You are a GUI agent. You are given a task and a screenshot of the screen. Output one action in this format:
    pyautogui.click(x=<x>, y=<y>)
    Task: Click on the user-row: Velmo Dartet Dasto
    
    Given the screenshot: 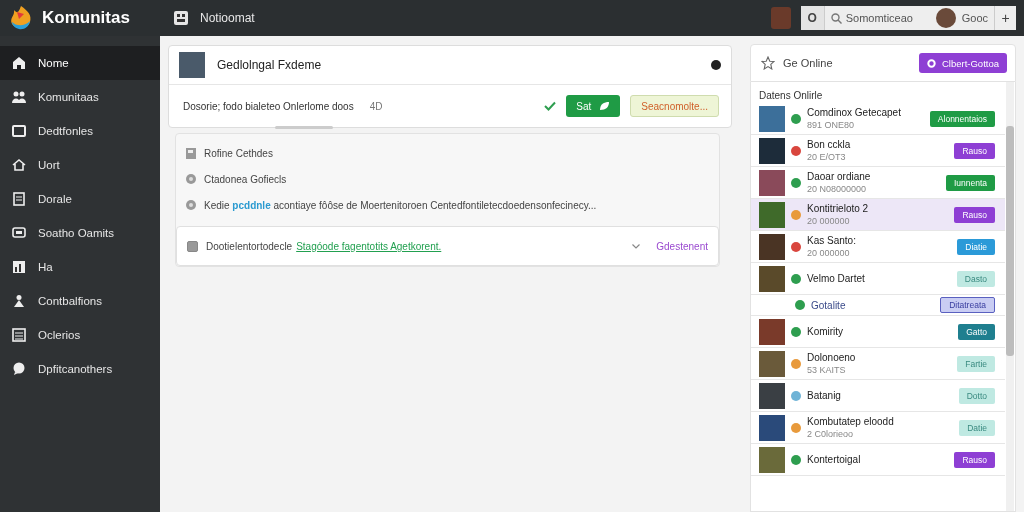 What is the action you would take?
    pyautogui.click(x=878, y=279)
    